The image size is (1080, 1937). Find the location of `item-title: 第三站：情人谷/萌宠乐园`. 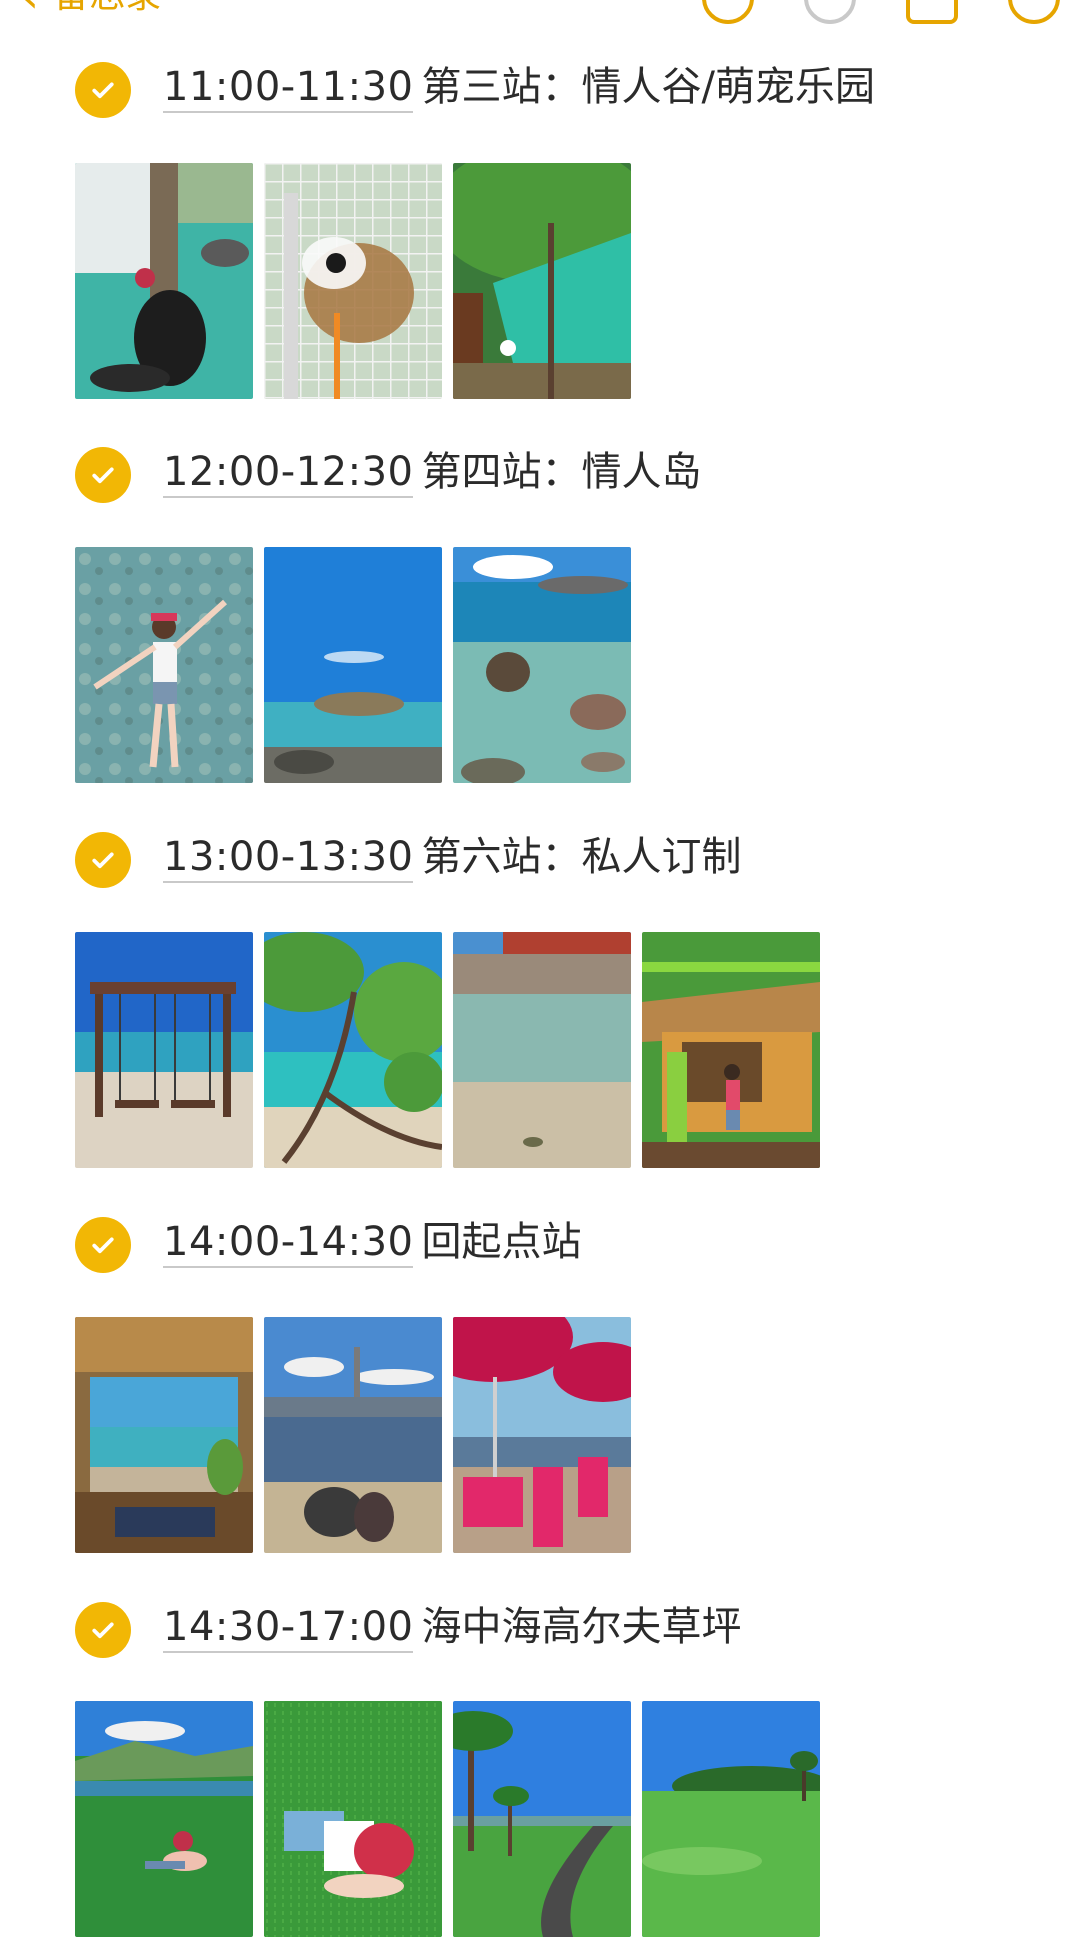

item-title: 第三站：情人谷/萌宠乐园 is located at coordinates (648, 87).